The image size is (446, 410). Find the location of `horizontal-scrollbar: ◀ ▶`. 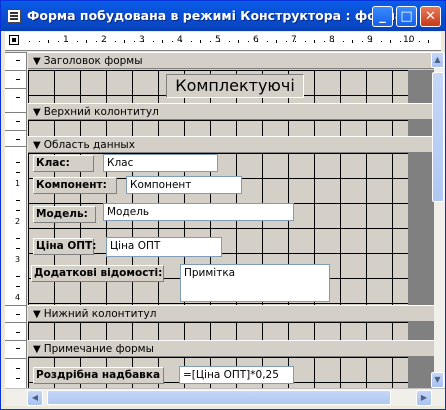

horizontal-scrollbar: ◀ ▶ is located at coordinates (225, 397).